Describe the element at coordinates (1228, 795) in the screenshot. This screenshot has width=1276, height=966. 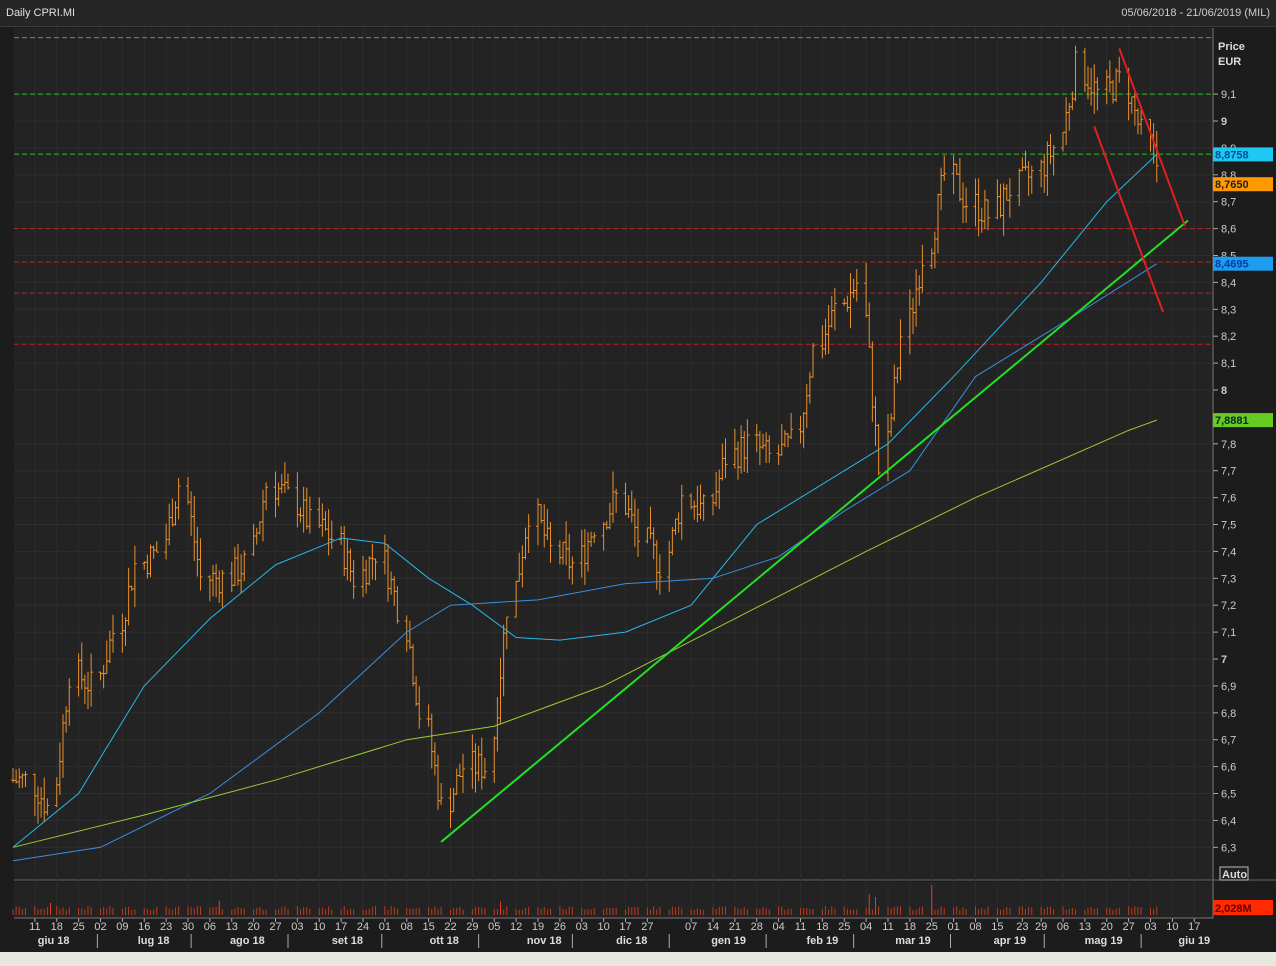
I see `y-tick-label: 6,5` at that location.